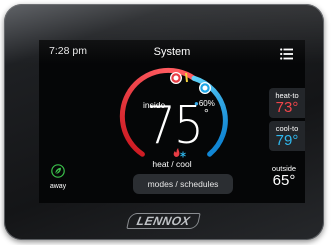  What do you see at coordinates (284, 180) in the screenshot?
I see `outside-value: 65°` at bounding box center [284, 180].